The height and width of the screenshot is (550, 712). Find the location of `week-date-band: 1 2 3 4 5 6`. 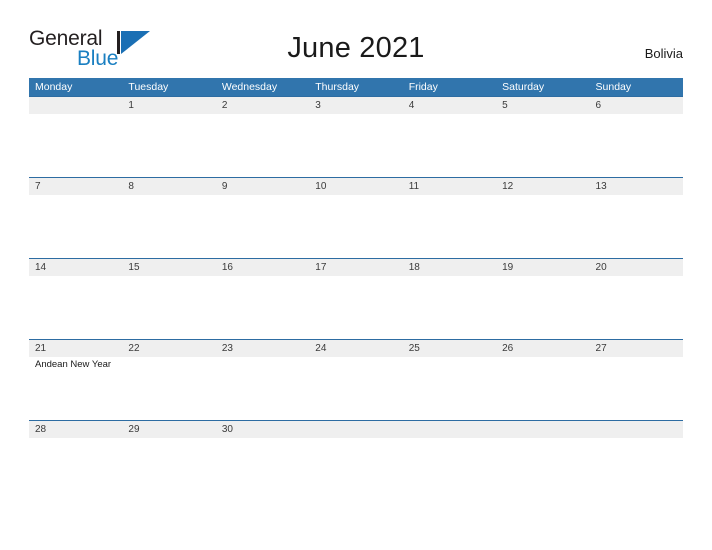

week-date-band: 1 2 3 4 5 6 is located at coordinates (356, 105).